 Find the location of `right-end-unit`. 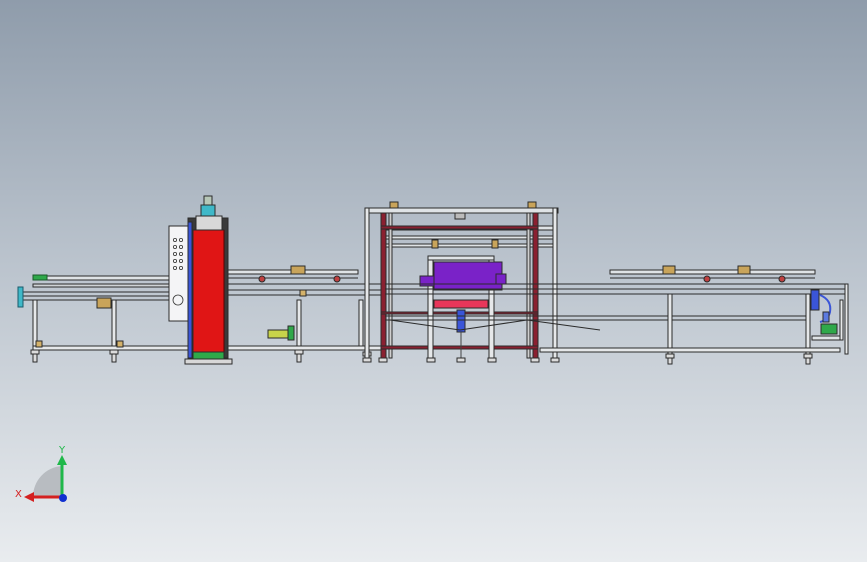

right-end-unit is located at coordinates (827, 315).